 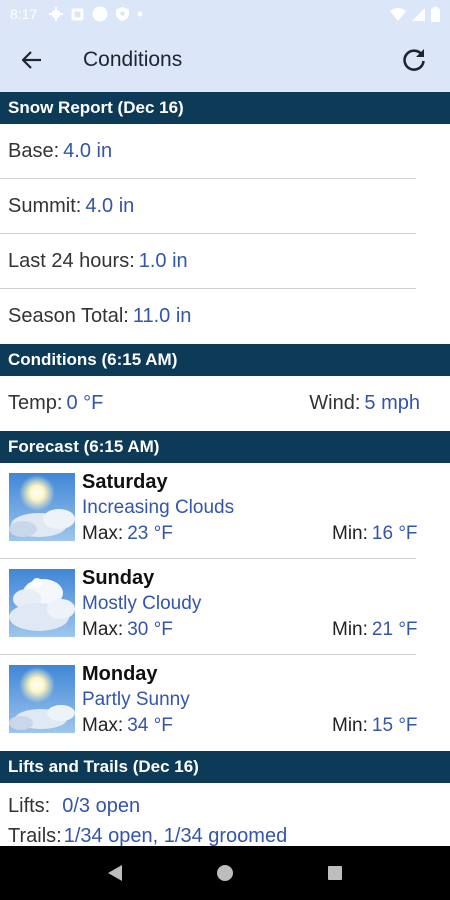 I want to click on settings-icon, so click(x=56, y=14).